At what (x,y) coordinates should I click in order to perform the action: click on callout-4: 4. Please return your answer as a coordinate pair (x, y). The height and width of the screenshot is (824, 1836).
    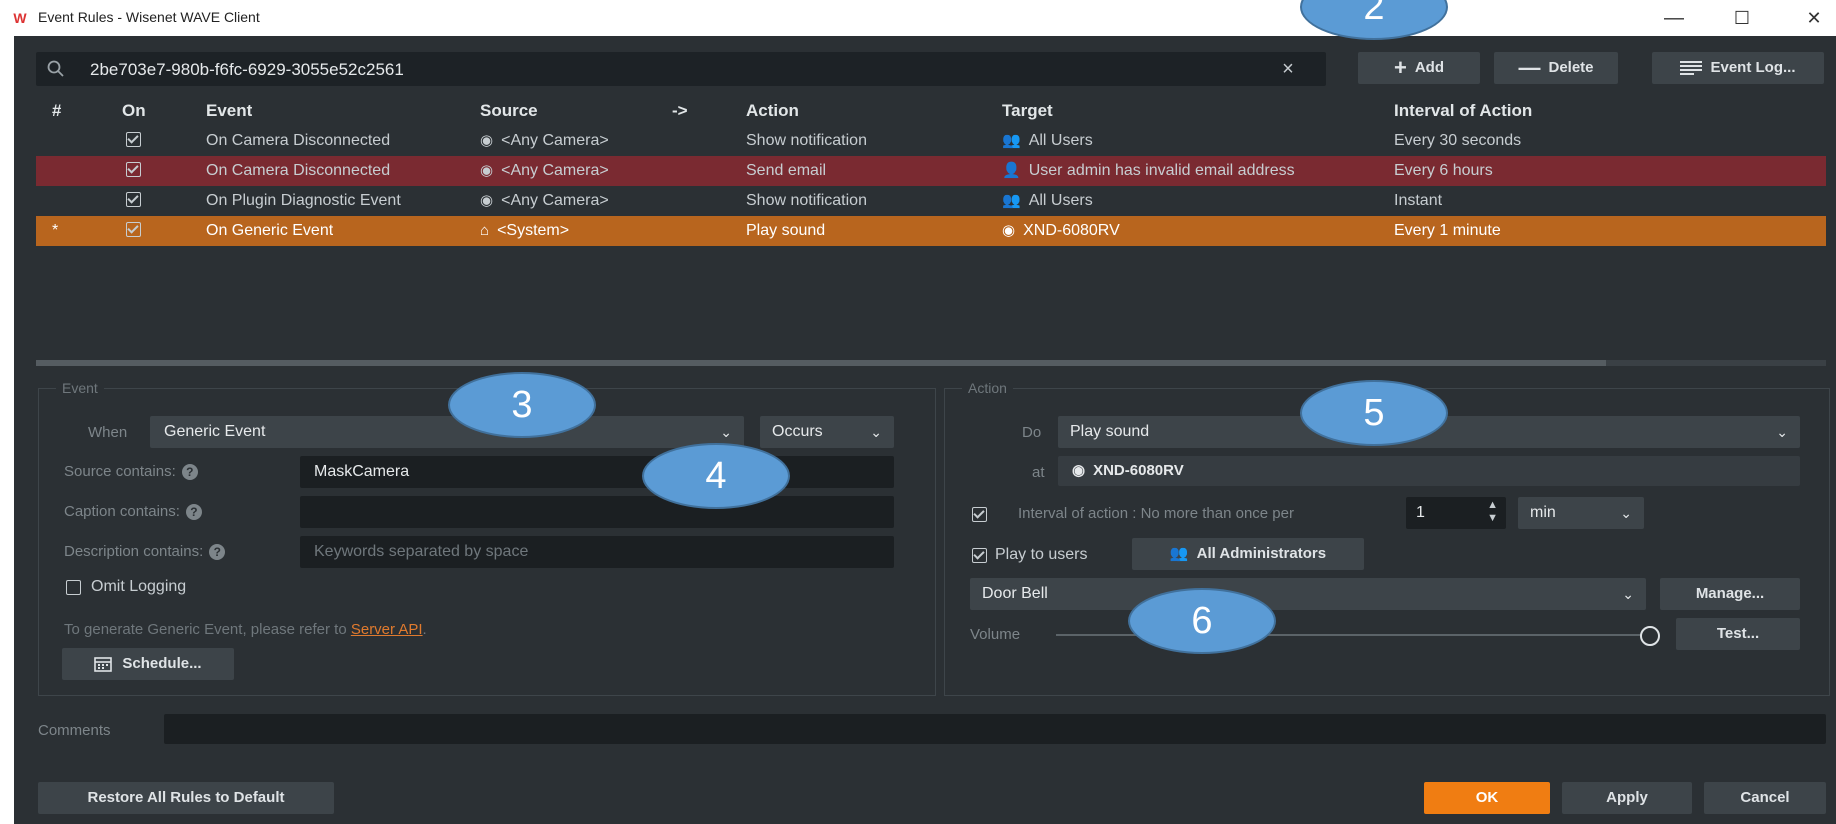
    Looking at the image, I should click on (716, 476).